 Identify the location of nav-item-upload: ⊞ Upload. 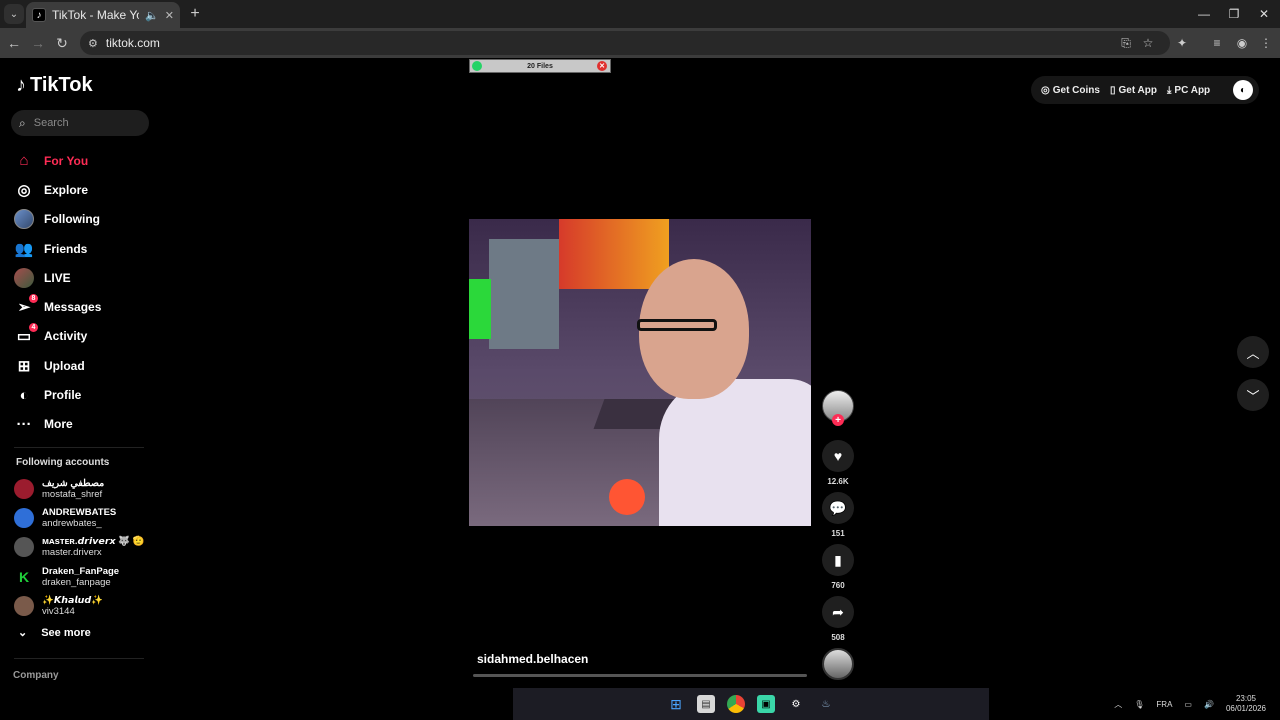
(87, 365).